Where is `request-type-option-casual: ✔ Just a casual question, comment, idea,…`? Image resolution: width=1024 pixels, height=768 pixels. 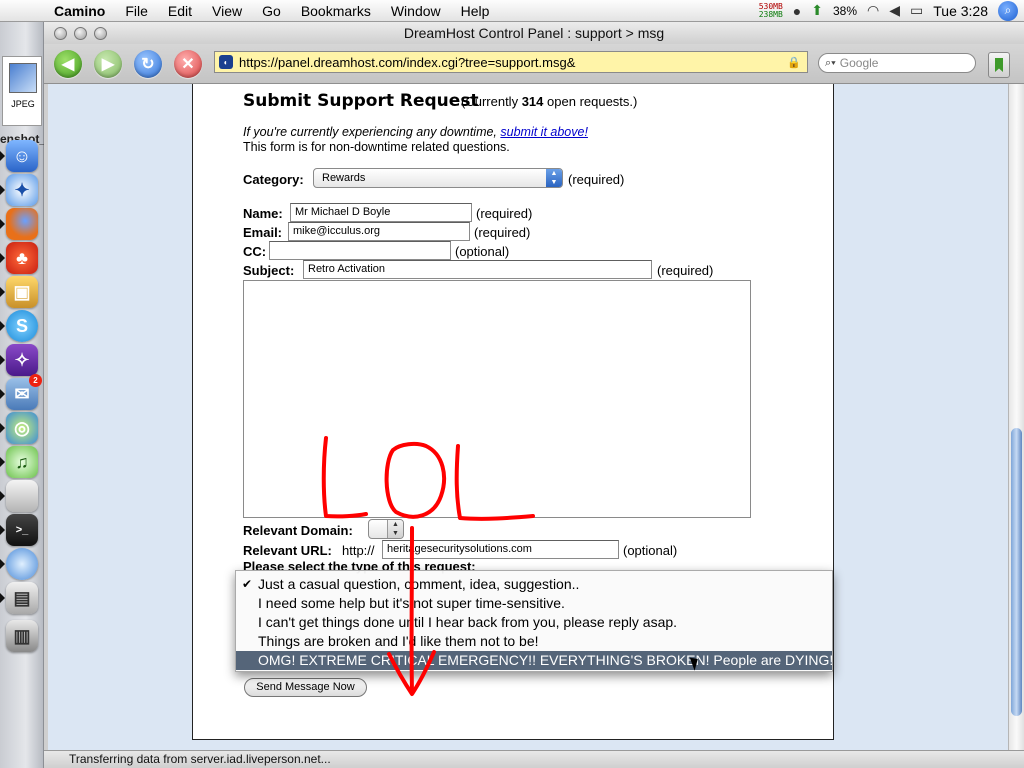 request-type-option-casual: ✔ Just a casual question, comment, idea,… is located at coordinates (534, 584).